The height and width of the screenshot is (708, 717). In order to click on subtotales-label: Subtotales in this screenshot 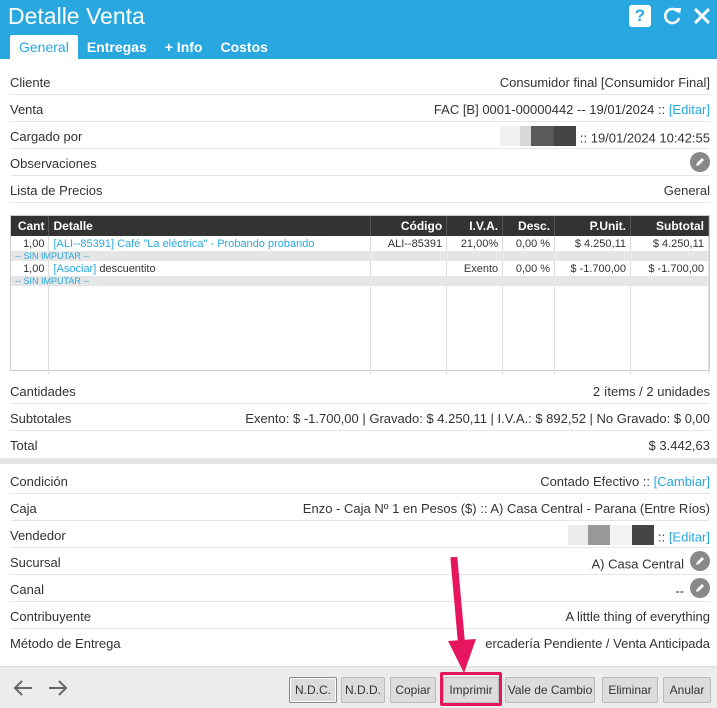, I will do `click(41, 418)`.